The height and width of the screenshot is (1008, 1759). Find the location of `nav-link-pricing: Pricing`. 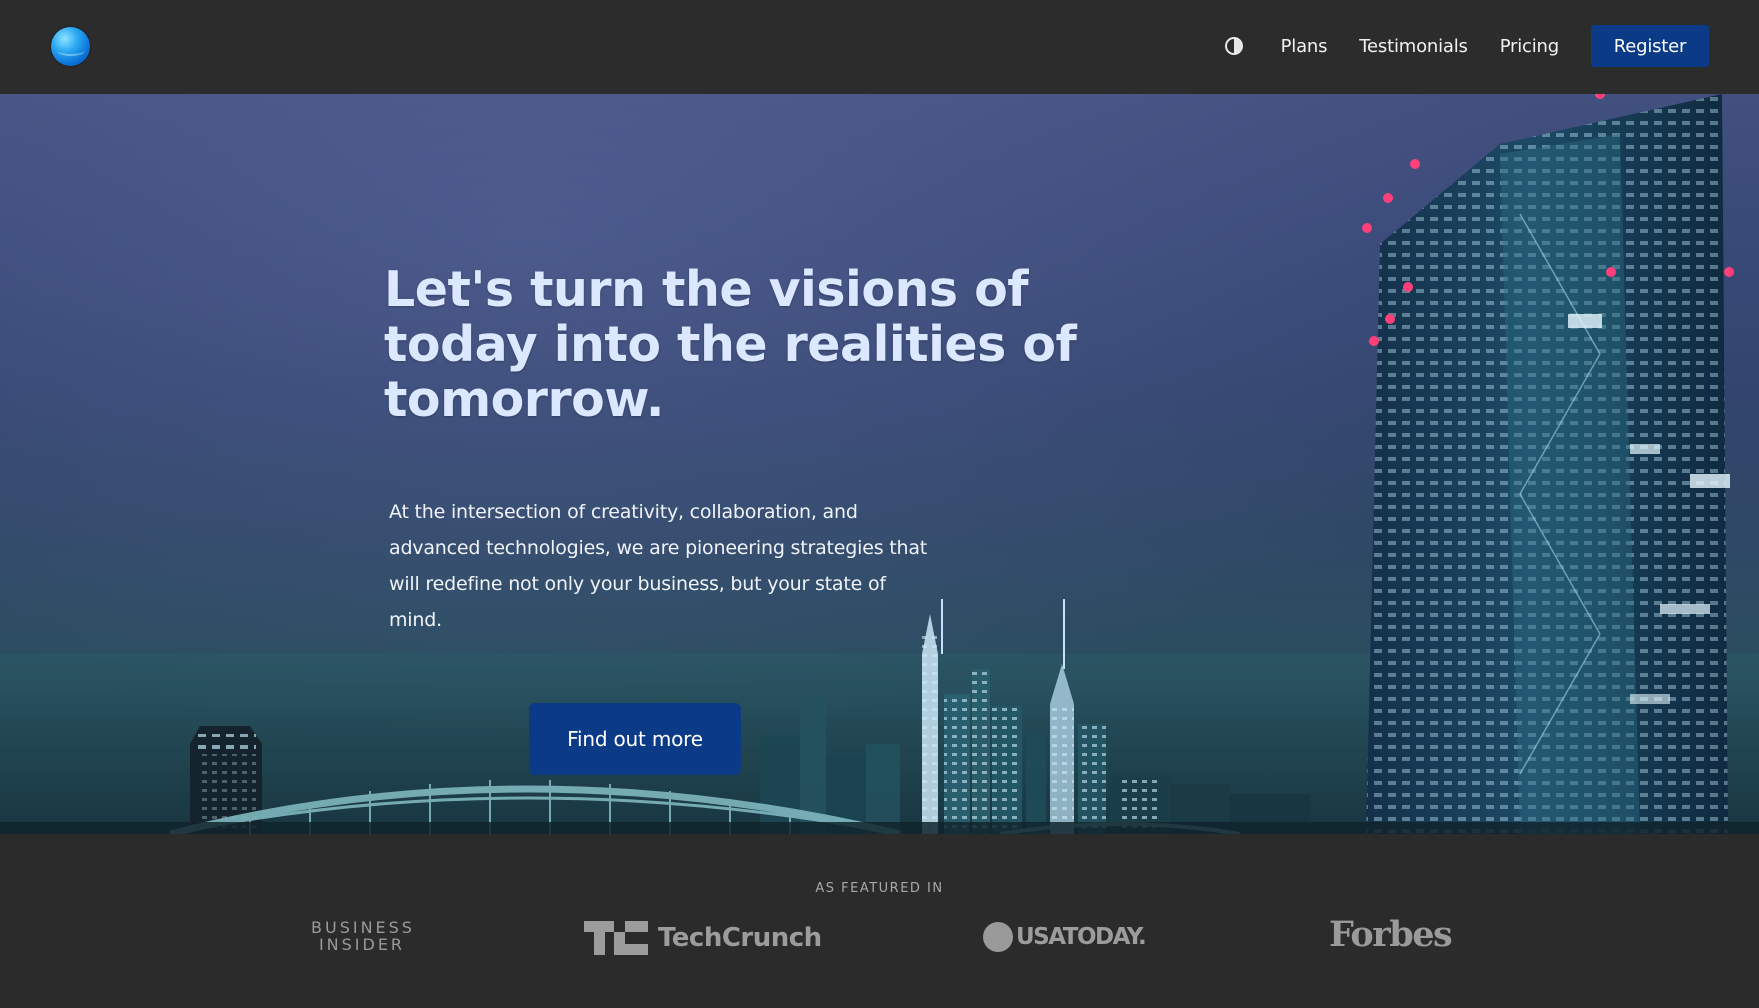

nav-link-pricing: Pricing is located at coordinates (1529, 46).